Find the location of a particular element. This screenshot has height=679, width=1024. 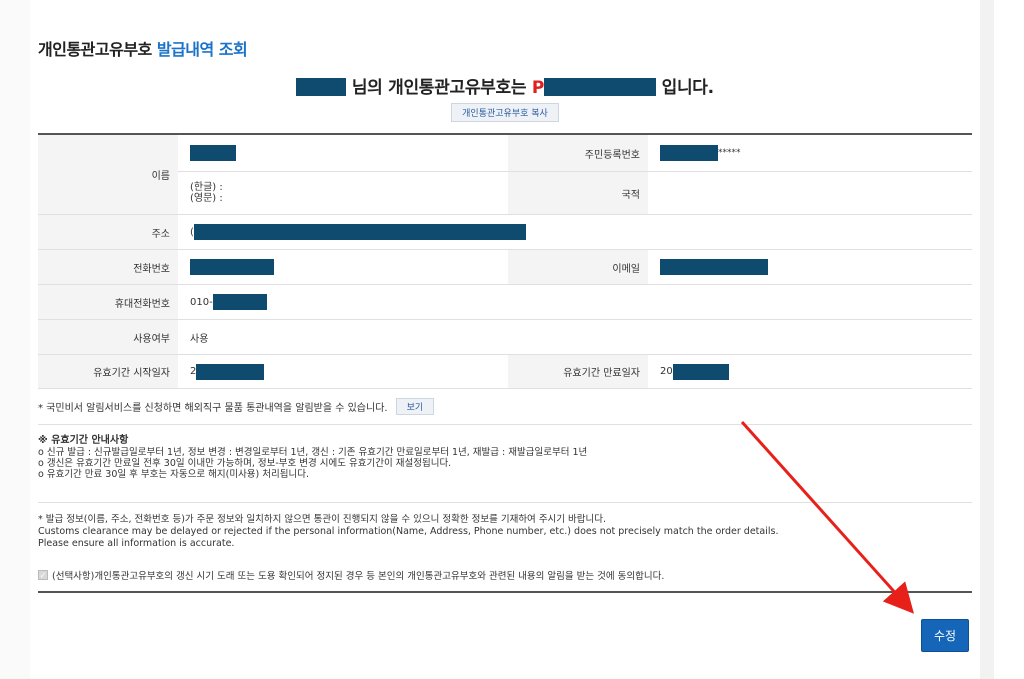

name-kor-eng: (한글) : (영문) : is located at coordinates (343, 193).